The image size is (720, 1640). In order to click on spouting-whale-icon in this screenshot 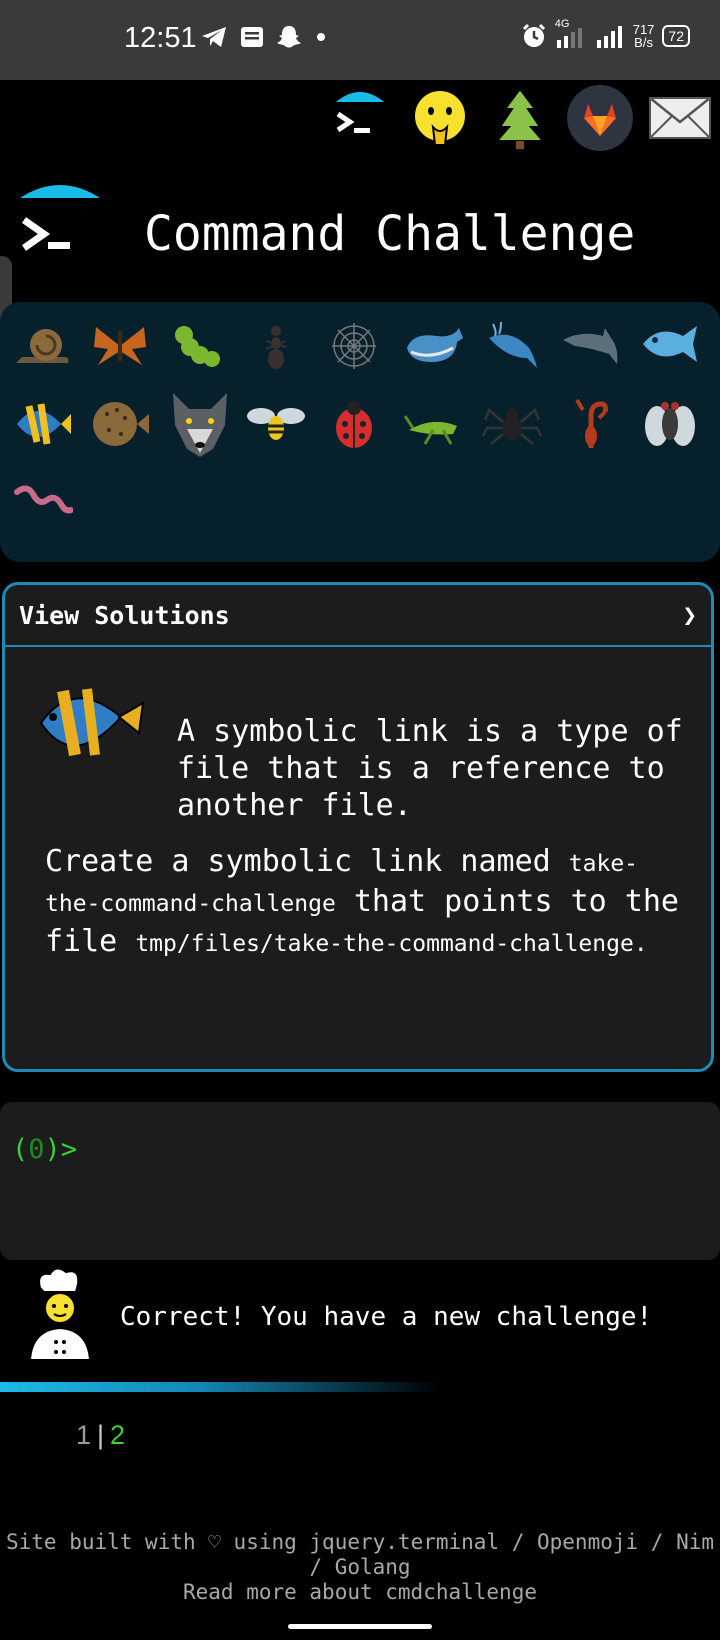, I will do `click(513, 344)`.